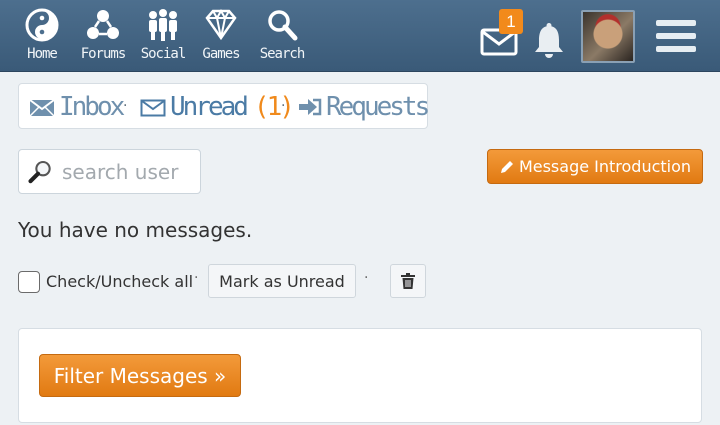 This screenshot has height=425, width=720. What do you see at coordinates (135, 230) in the screenshot?
I see `empty-messages-text: You have no messages.` at bounding box center [135, 230].